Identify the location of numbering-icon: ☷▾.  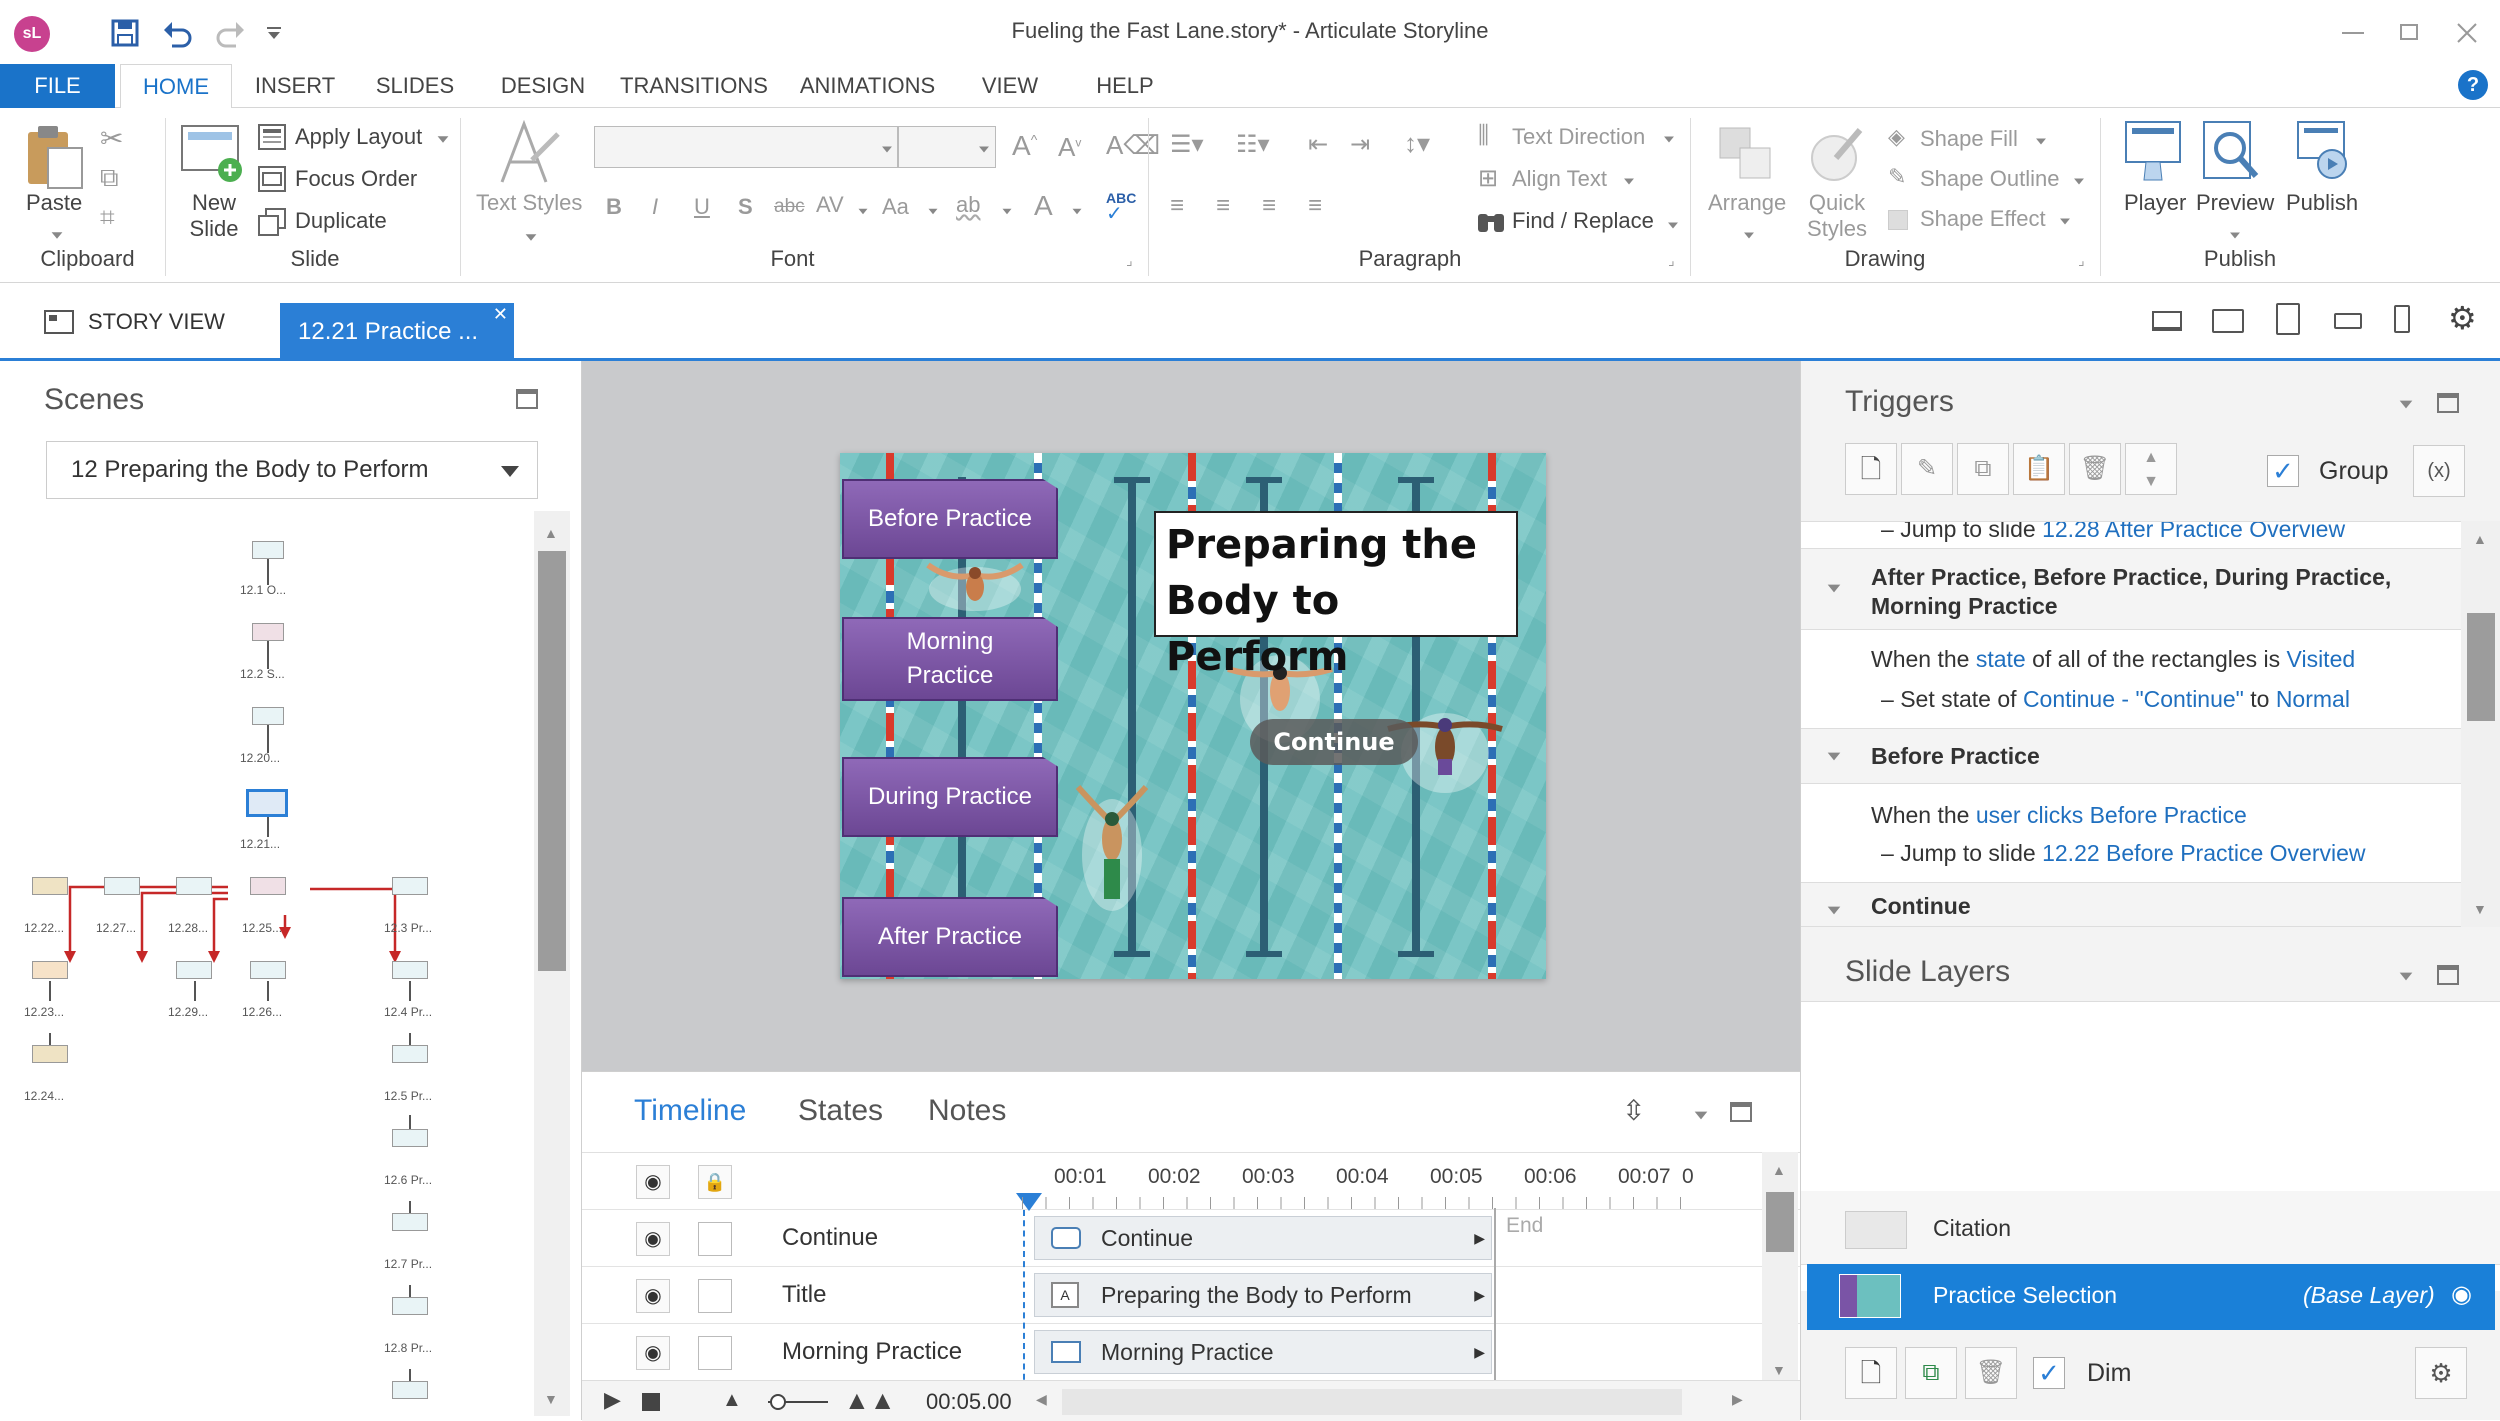
(1253, 144).